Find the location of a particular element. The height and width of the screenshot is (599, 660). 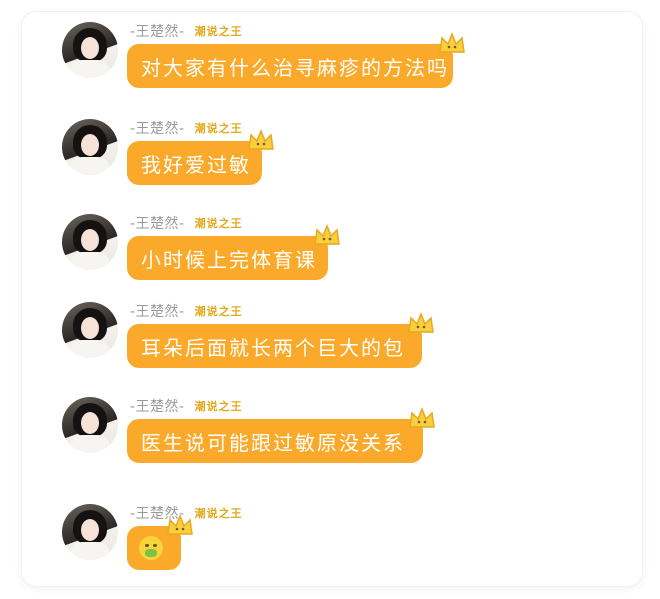

message-bubble is located at coordinates (160, 541).